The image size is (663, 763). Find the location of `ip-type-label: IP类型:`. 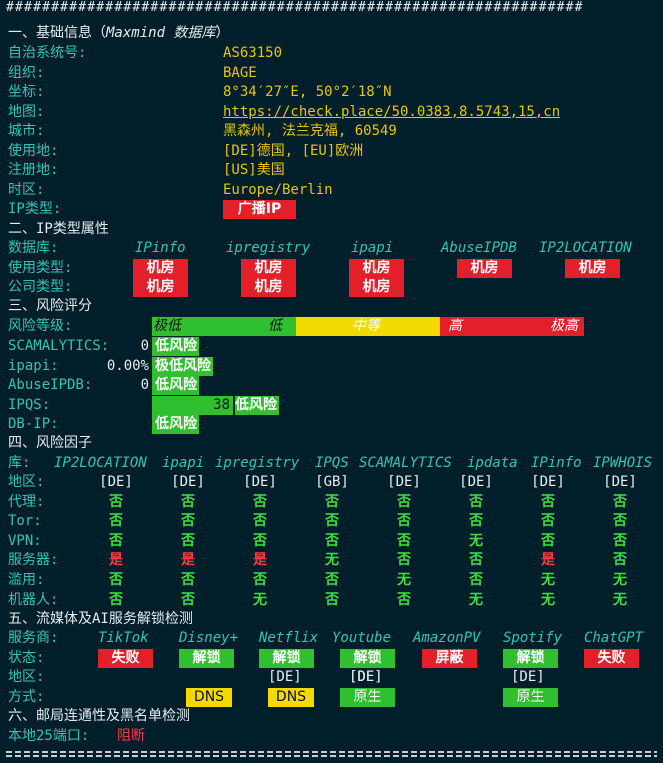

ip-type-label: IP类型: is located at coordinates (35, 209).